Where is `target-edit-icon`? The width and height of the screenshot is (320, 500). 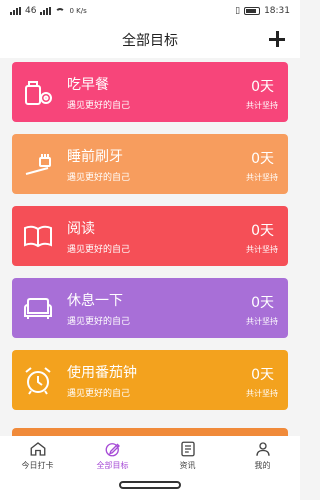
target-edit-icon is located at coordinates (112, 449).